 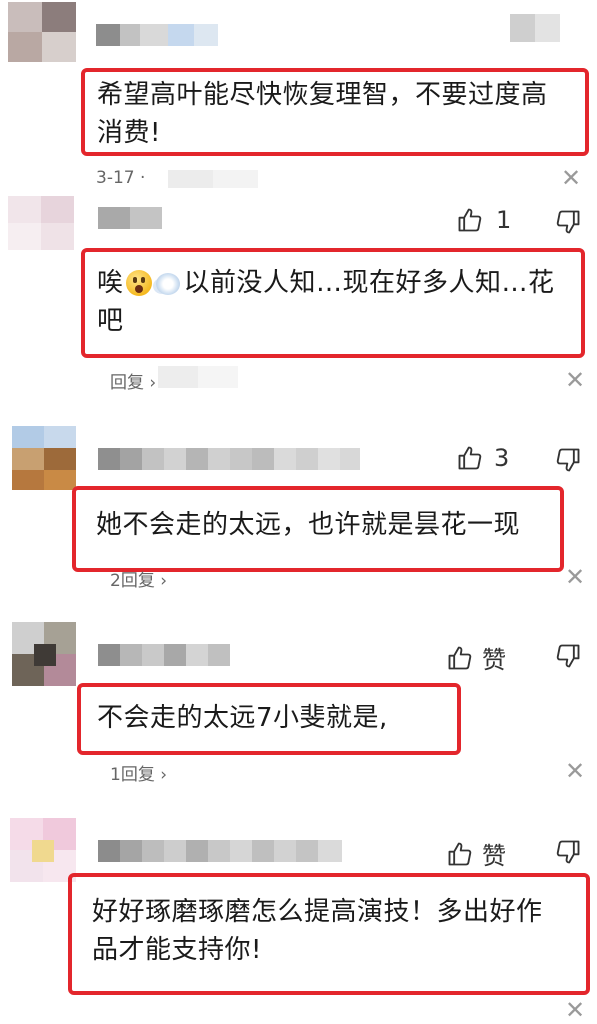 What do you see at coordinates (483, 220) in the screenshot?
I see `like-button: 1` at bounding box center [483, 220].